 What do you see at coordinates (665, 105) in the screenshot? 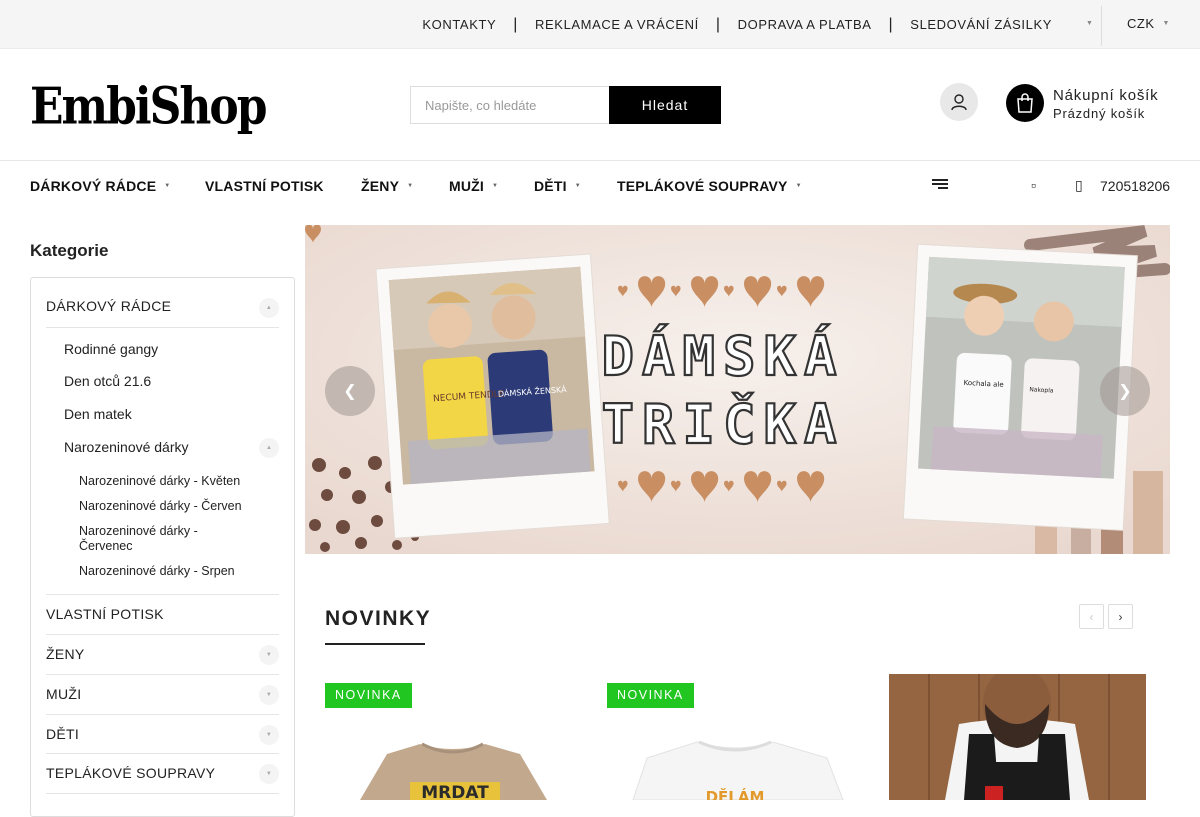
I see `search-button: Hledat` at bounding box center [665, 105].